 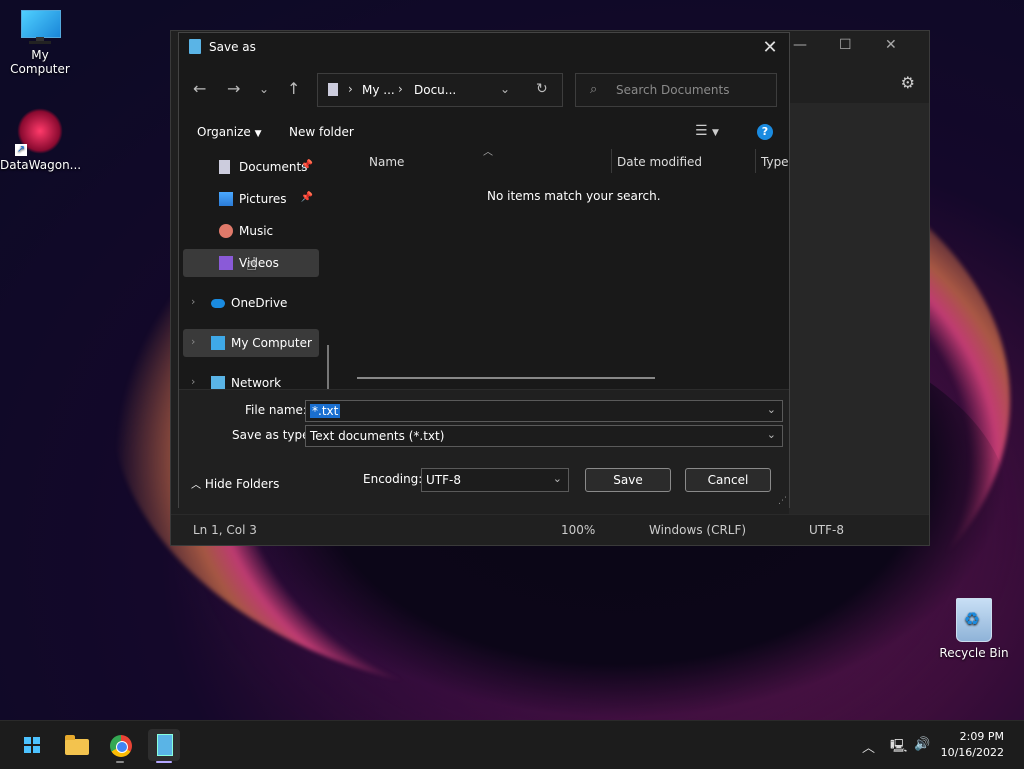 What do you see at coordinates (707, 131) in the screenshot?
I see `view-options-icon: ☰ ▼` at bounding box center [707, 131].